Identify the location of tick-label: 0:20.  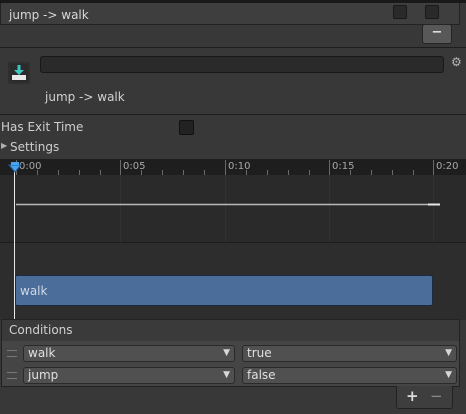
(447, 166).